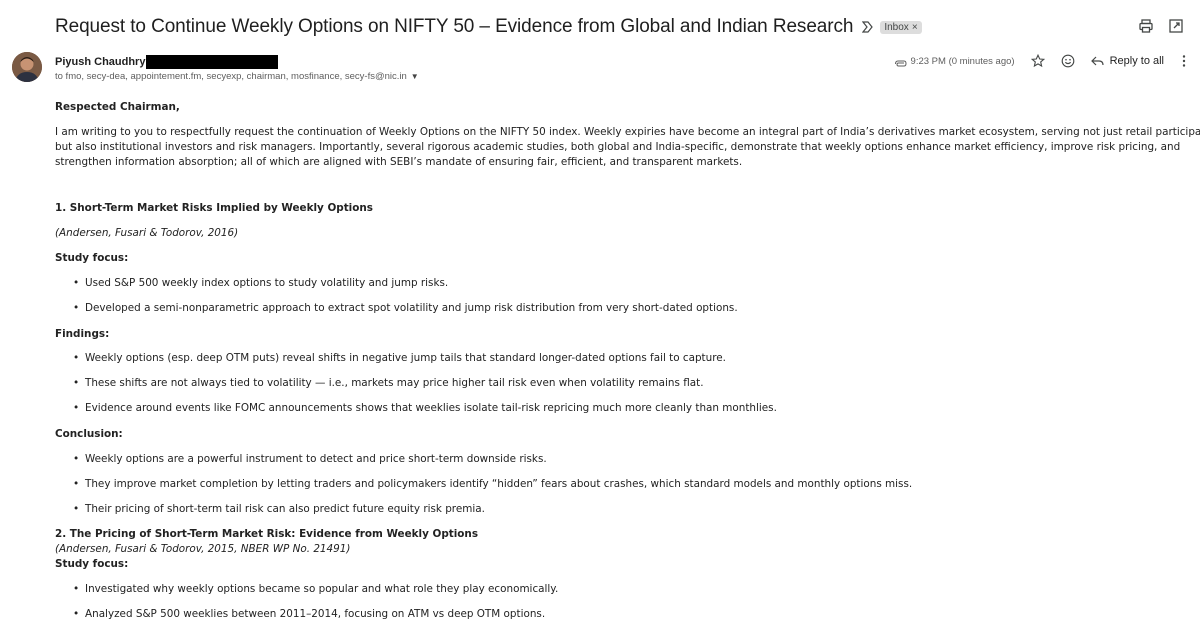  Describe the element at coordinates (212, 62) in the screenshot. I see `redacted-email-address` at that location.